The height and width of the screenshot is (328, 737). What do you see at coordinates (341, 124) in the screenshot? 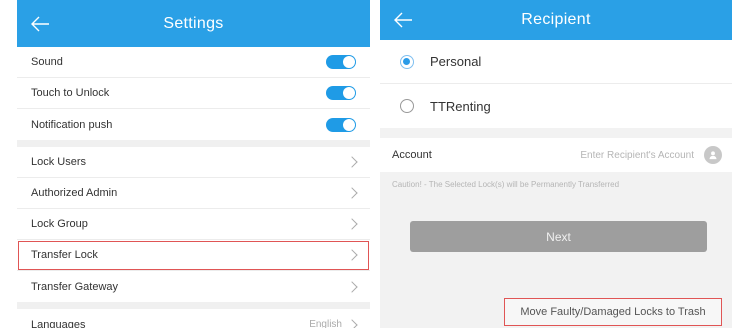
I see `notification-push-toggle` at bounding box center [341, 124].